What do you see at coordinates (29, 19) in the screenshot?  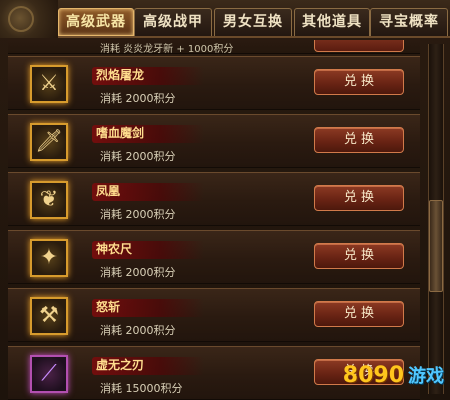 I see `corner-ornament-icon` at bounding box center [29, 19].